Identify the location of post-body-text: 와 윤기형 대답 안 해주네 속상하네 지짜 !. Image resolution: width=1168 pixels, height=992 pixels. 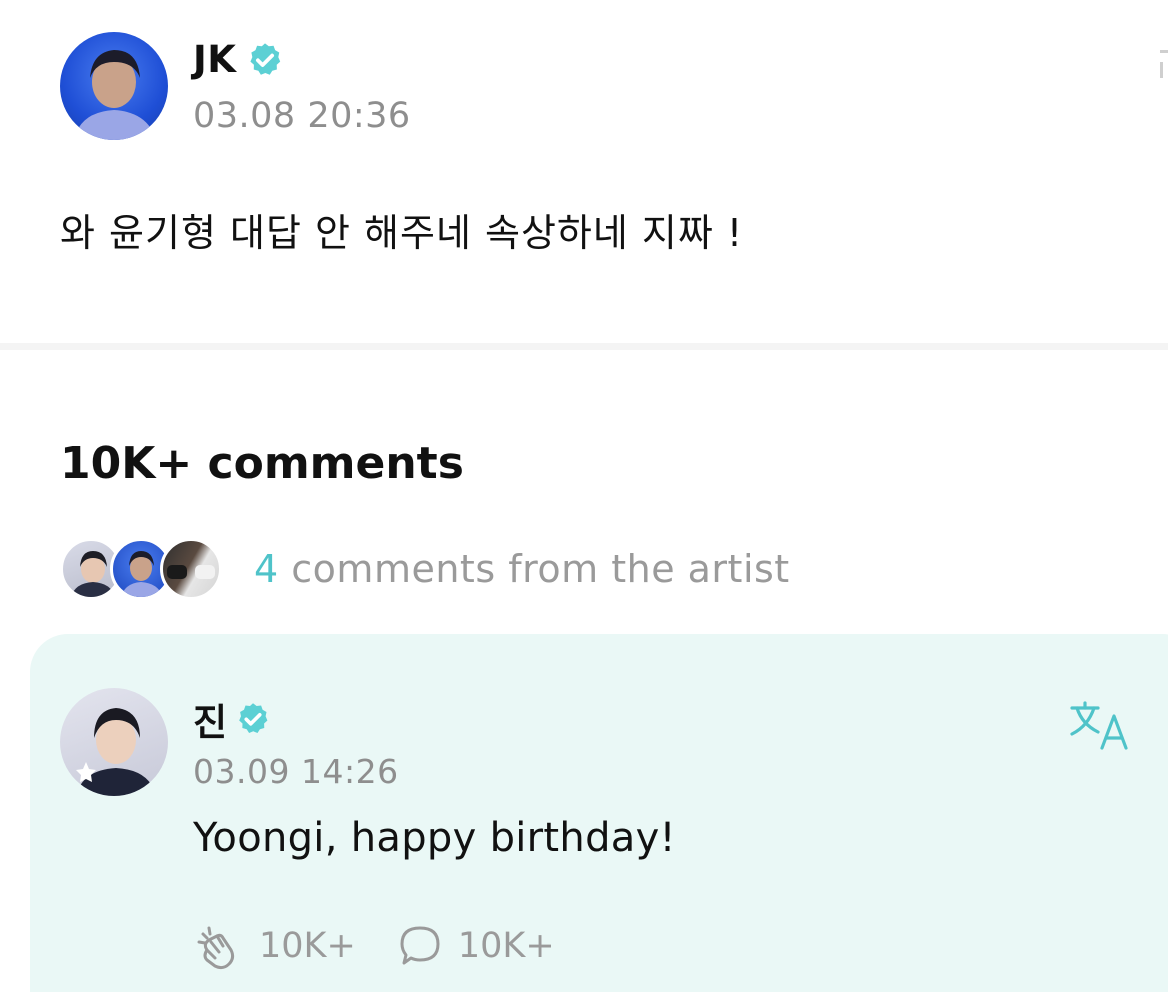
(402, 233).